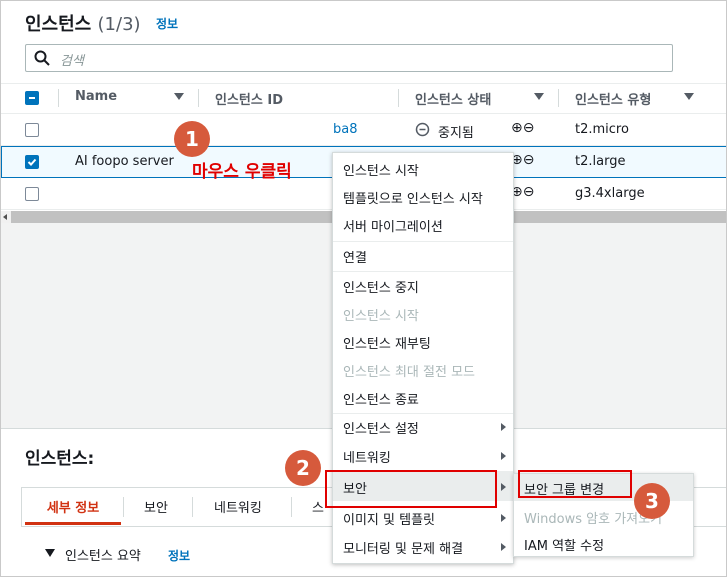  Describe the element at coordinates (349, 58) in the screenshot. I see `search-box: 검색` at that location.